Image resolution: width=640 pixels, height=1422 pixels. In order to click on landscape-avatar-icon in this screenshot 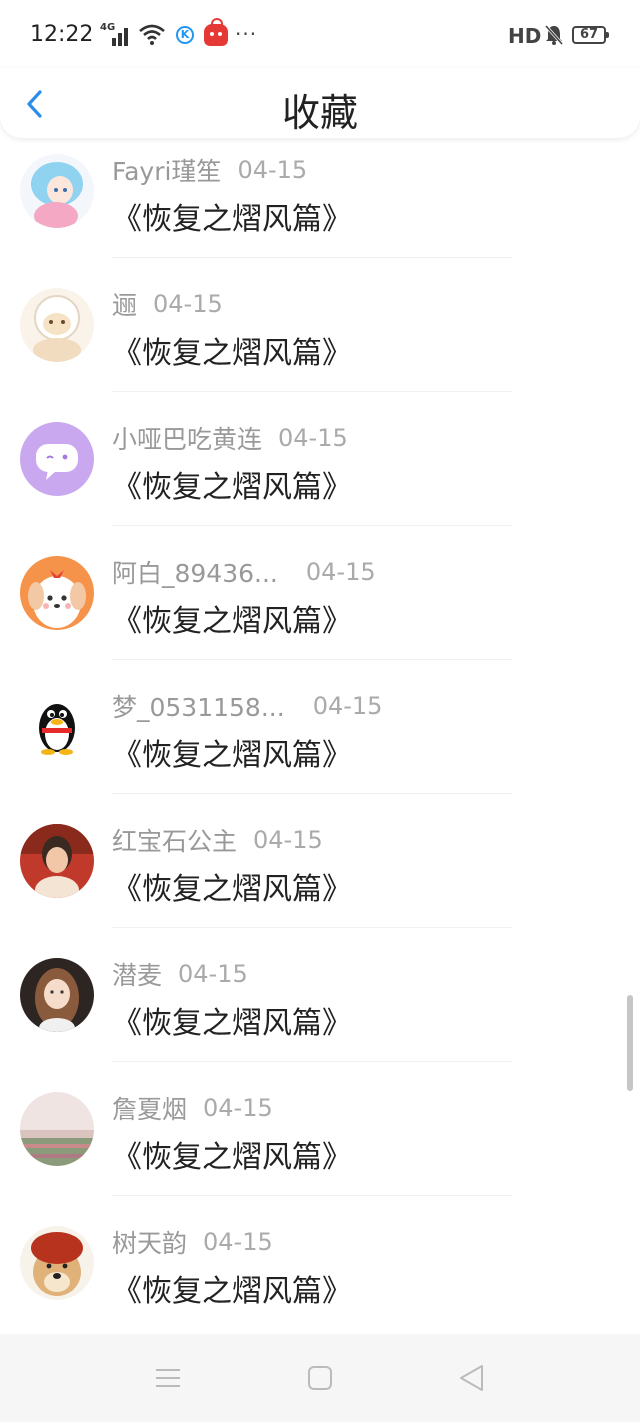, I will do `click(57, 1129)`.